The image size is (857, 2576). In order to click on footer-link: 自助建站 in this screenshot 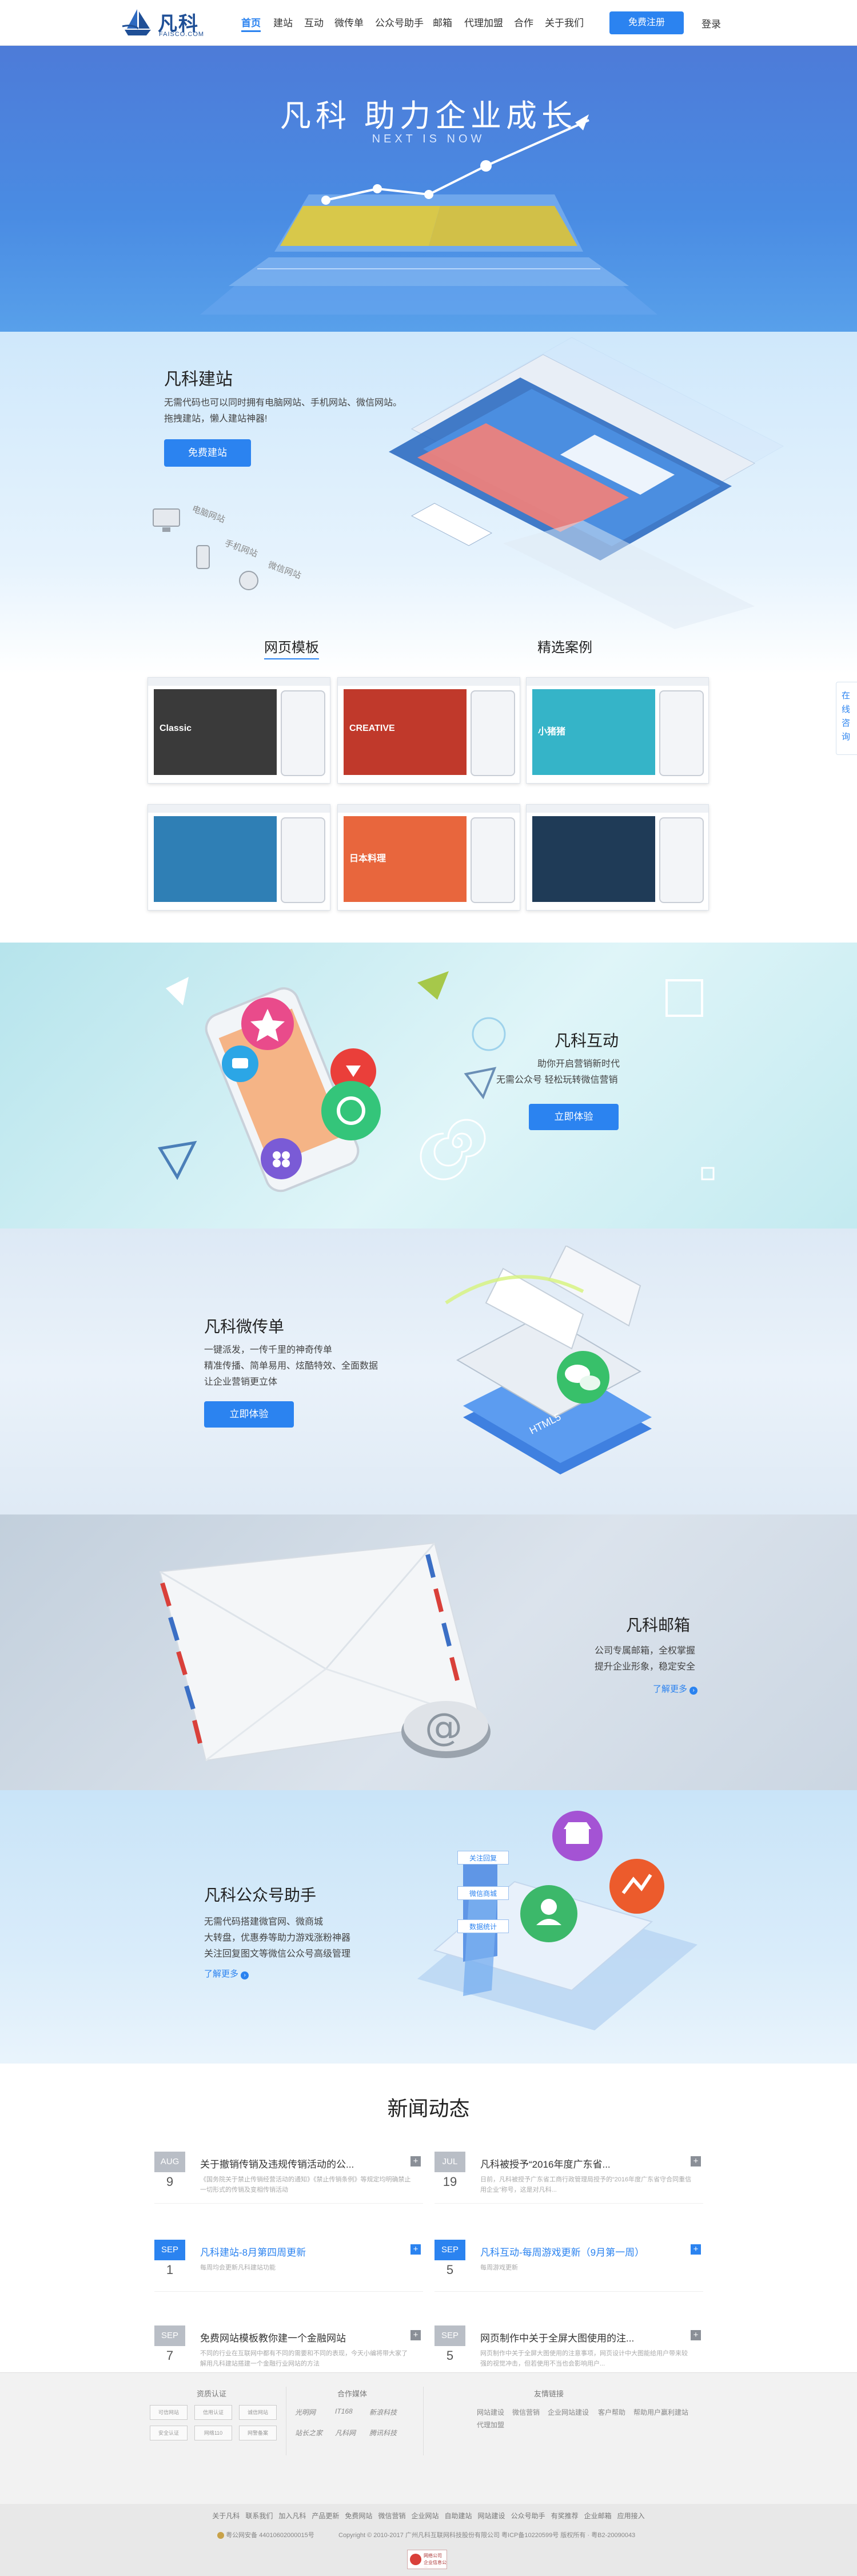, I will do `click(458, 2516)`.